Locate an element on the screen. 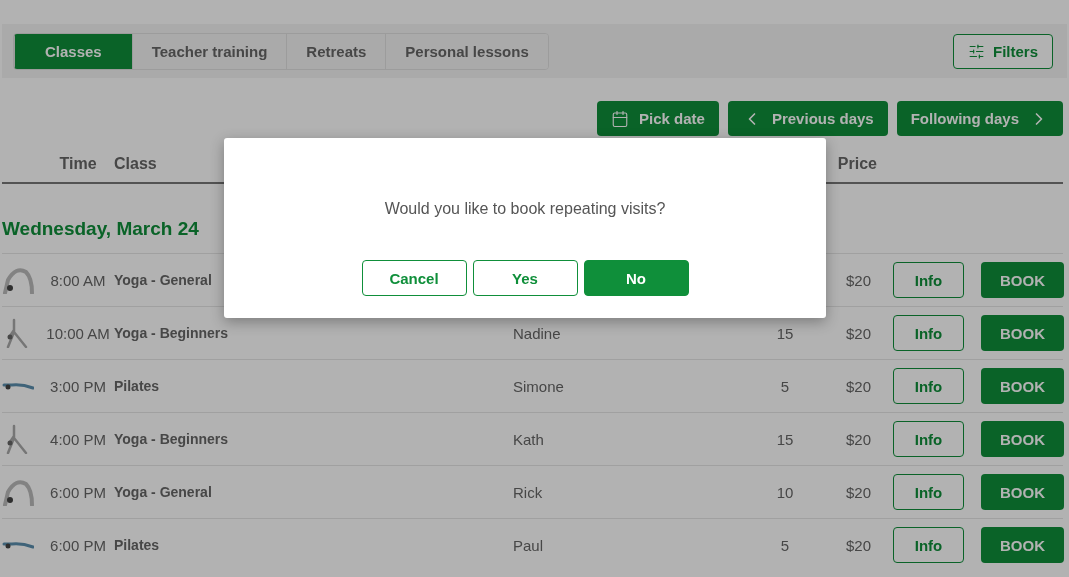 The image size is (1069, 577). teacher-cell: Kath is located at coordinates (528, 439).